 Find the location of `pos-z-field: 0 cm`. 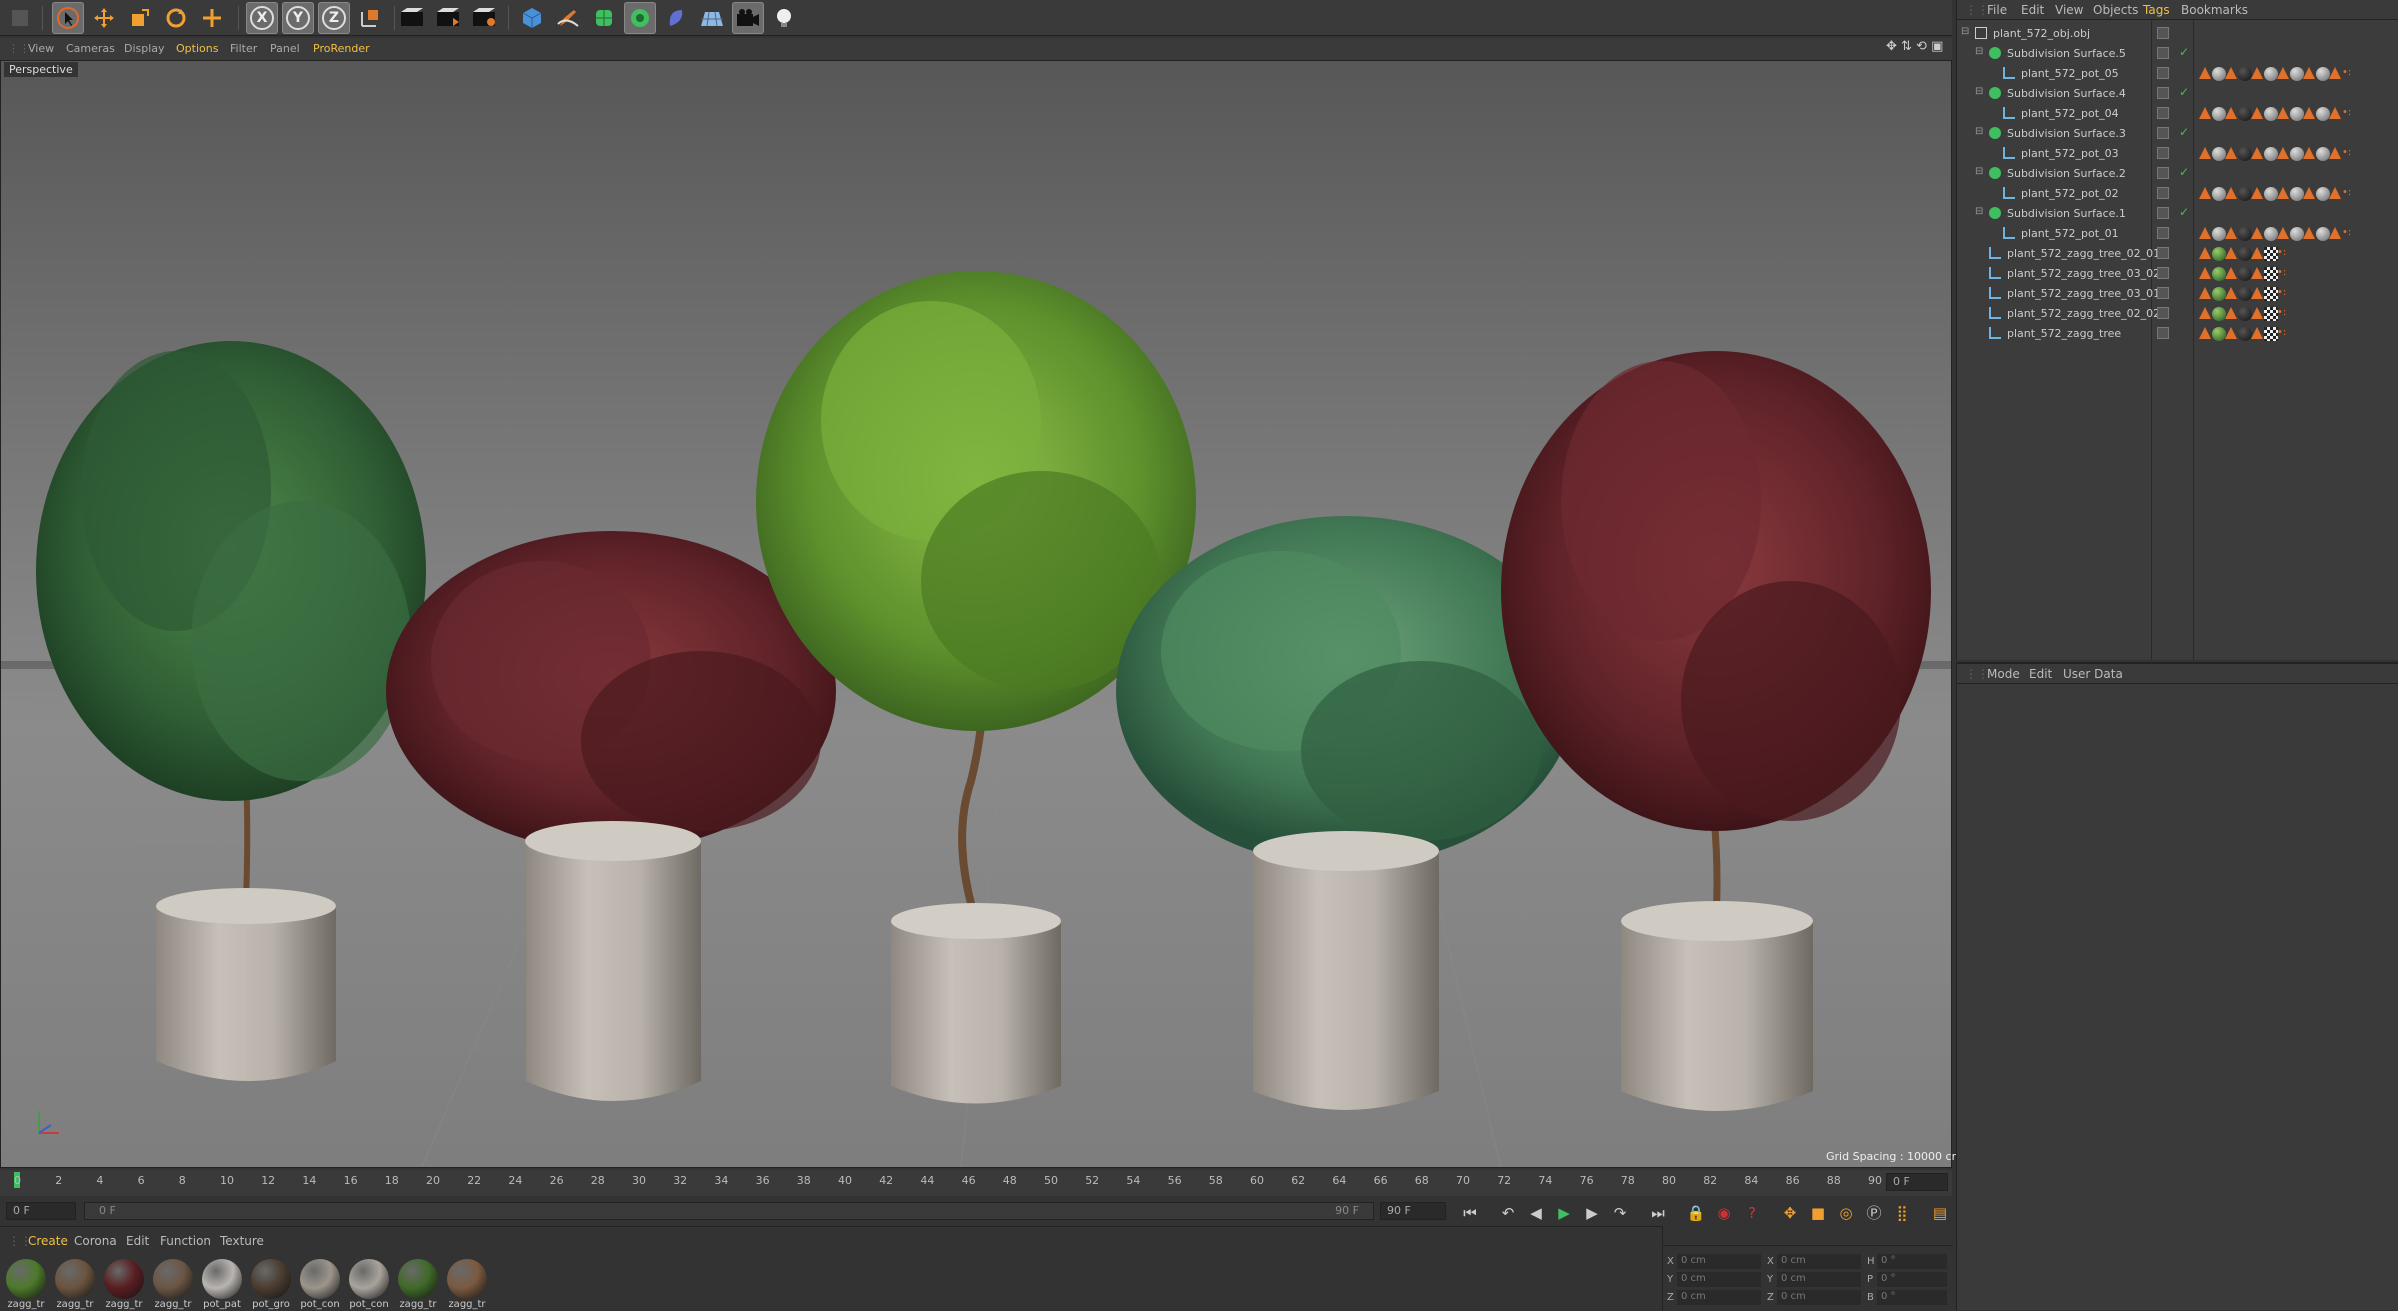

pos-z-field: 0 cm is located at coordinates (1719, 1297).